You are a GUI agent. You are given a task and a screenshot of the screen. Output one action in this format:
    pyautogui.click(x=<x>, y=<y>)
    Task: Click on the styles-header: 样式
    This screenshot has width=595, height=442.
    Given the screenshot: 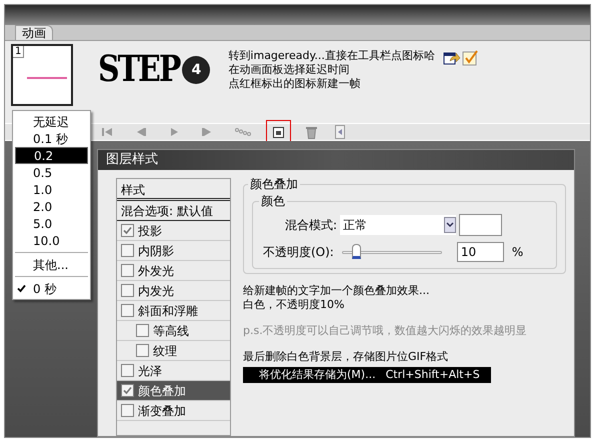 What is the action you would take?
    pyautogui.click(x=173, y=190)
    